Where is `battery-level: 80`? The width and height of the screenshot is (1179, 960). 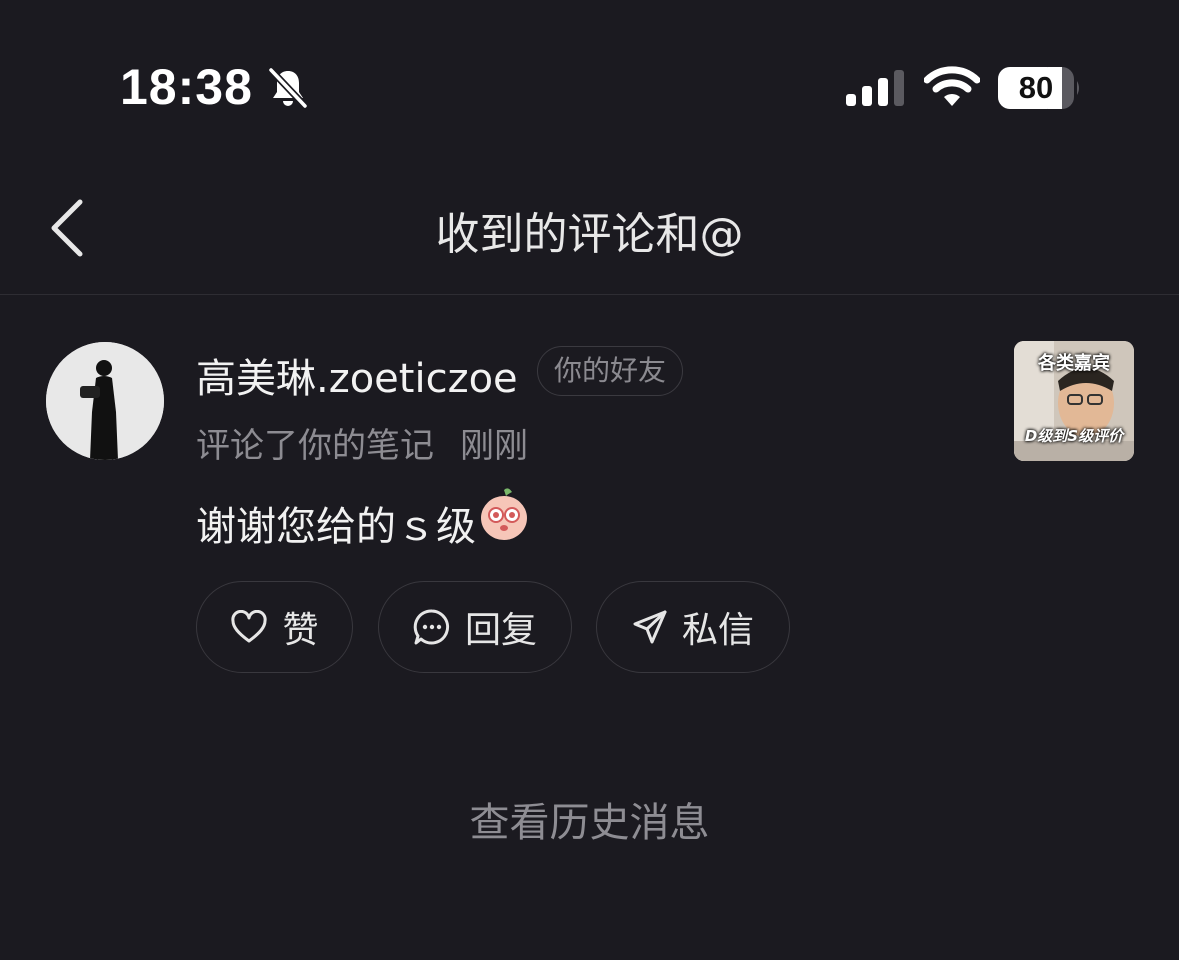 battery-level: 80 is located at coordinates (1036, 87).